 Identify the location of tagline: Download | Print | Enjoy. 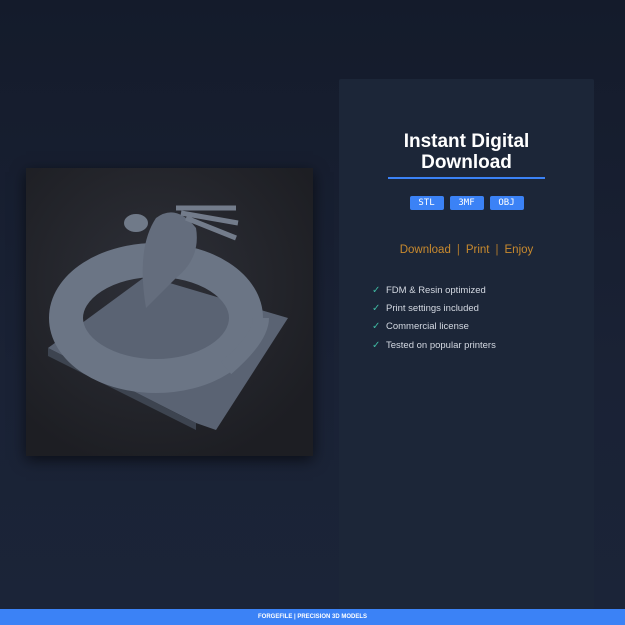
(466, 250).